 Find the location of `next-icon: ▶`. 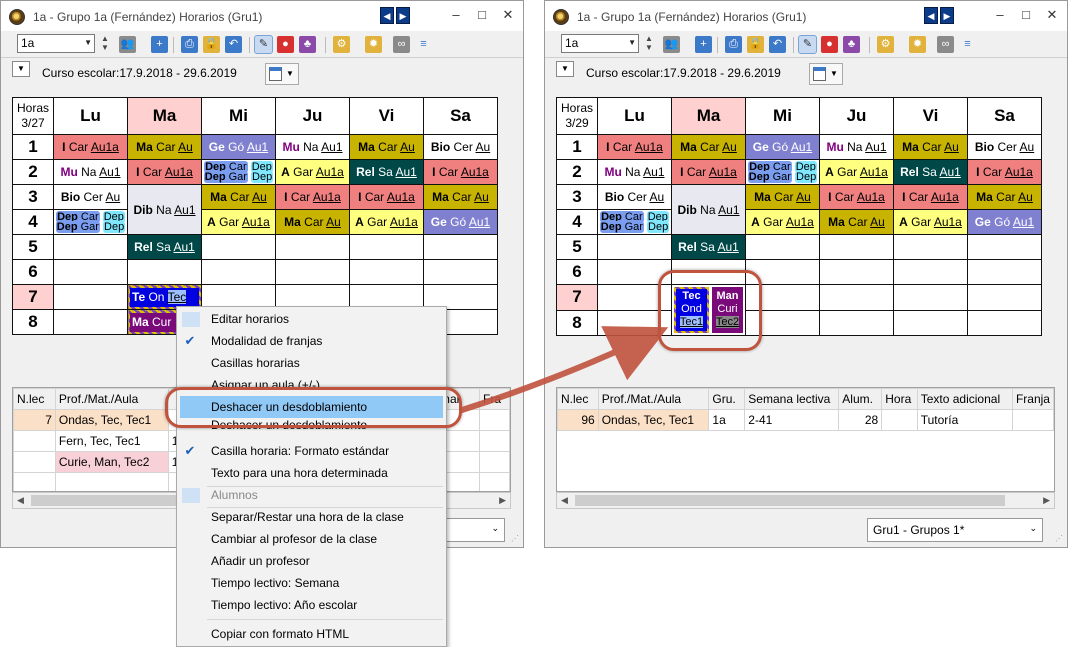

next-icon: ▶ is located at coordinates (947, 15).